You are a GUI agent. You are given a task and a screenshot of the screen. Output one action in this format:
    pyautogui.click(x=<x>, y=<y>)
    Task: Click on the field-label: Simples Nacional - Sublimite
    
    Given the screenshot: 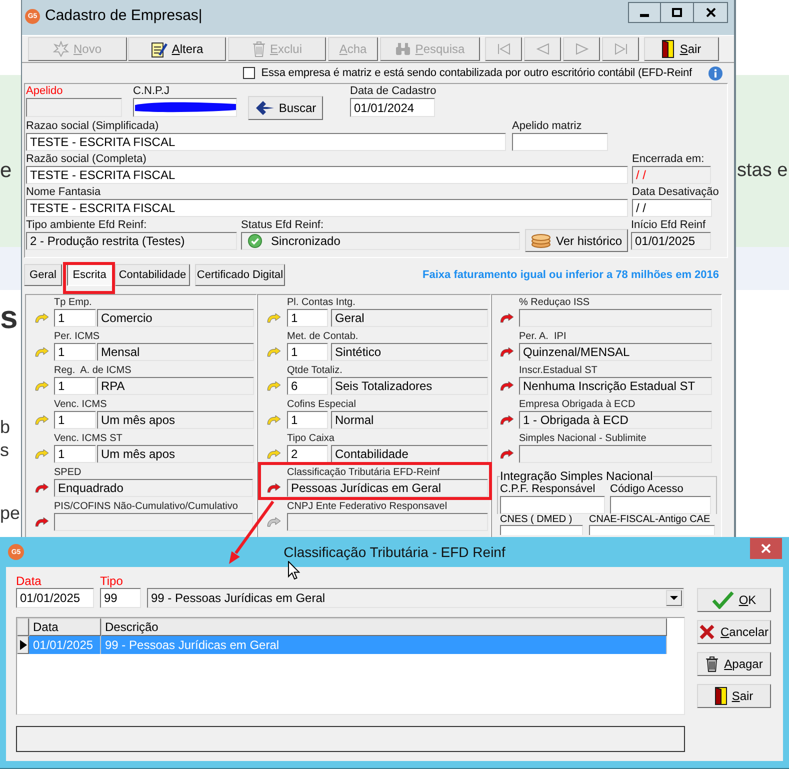 What is the action you would take?
    pyautogui.click(x=582, y=439)
    